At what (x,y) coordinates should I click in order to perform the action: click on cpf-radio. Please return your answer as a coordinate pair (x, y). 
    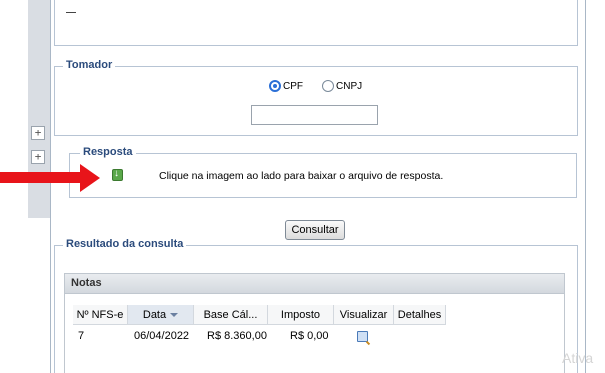
    Looking at the image, I should click on (275, 86).